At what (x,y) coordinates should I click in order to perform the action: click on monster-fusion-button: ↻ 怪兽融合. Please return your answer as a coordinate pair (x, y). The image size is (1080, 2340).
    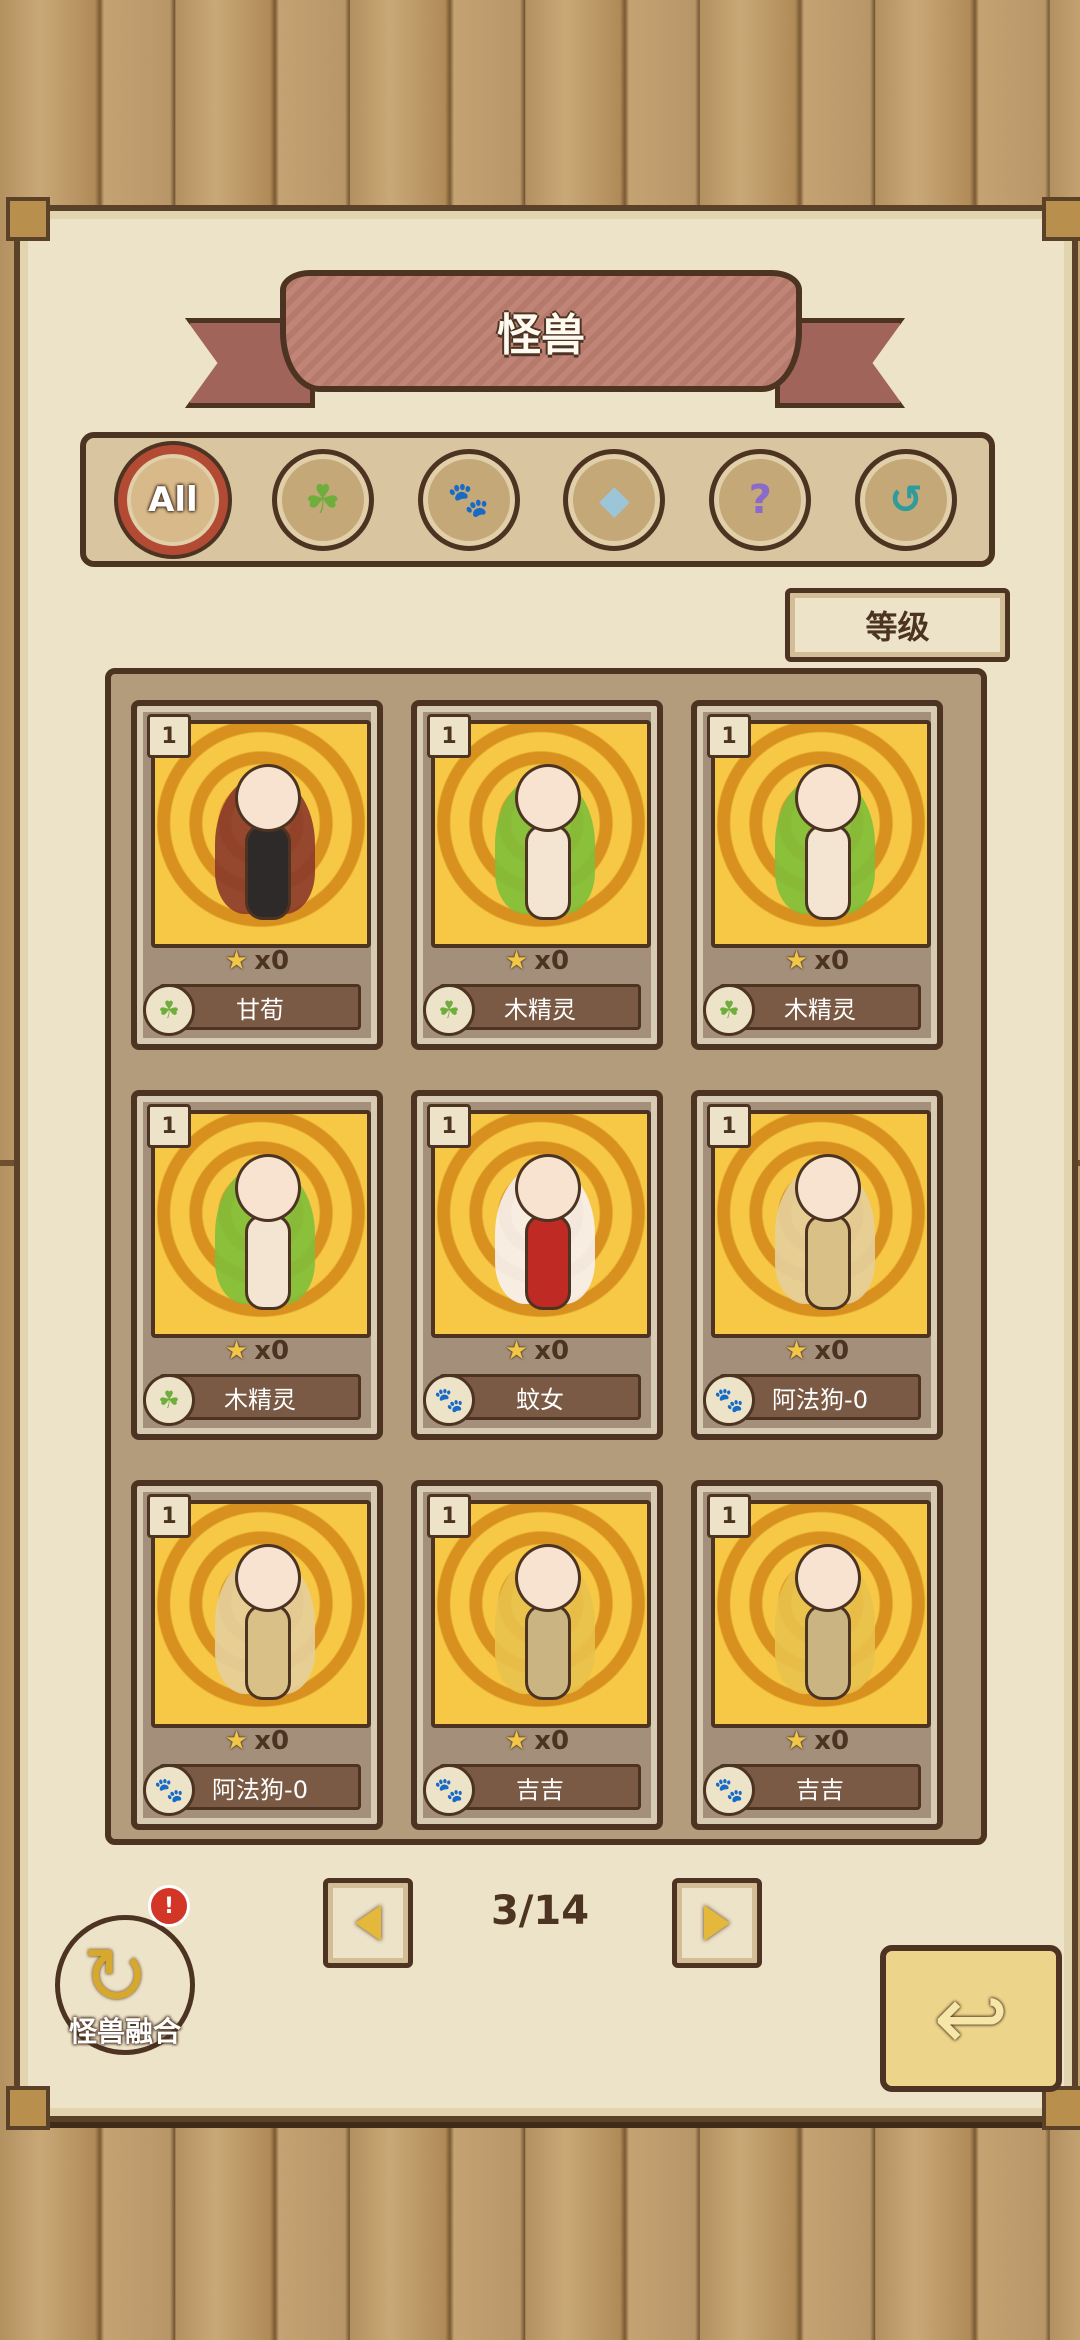
    Looking at the image, I should click on (125, 1985).